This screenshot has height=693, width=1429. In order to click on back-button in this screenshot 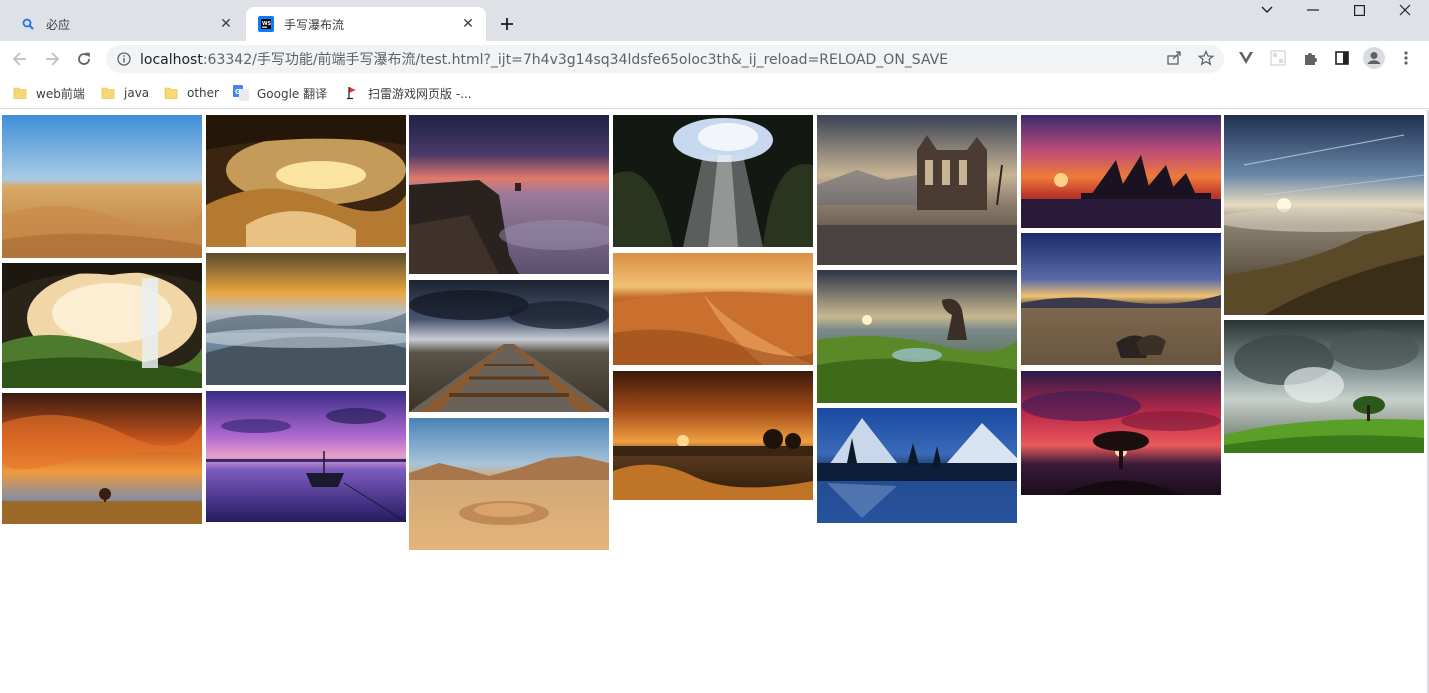, I will do `click(20, 59)`.